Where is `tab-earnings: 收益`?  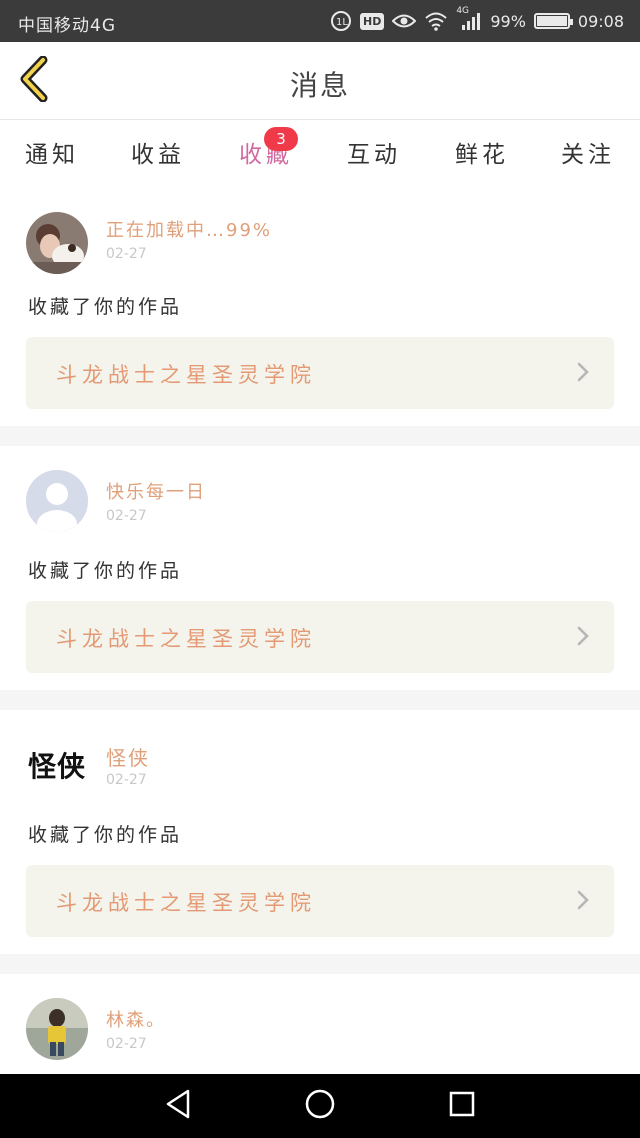
tab-earnings: 收益 is located at coordinates (158, 152).